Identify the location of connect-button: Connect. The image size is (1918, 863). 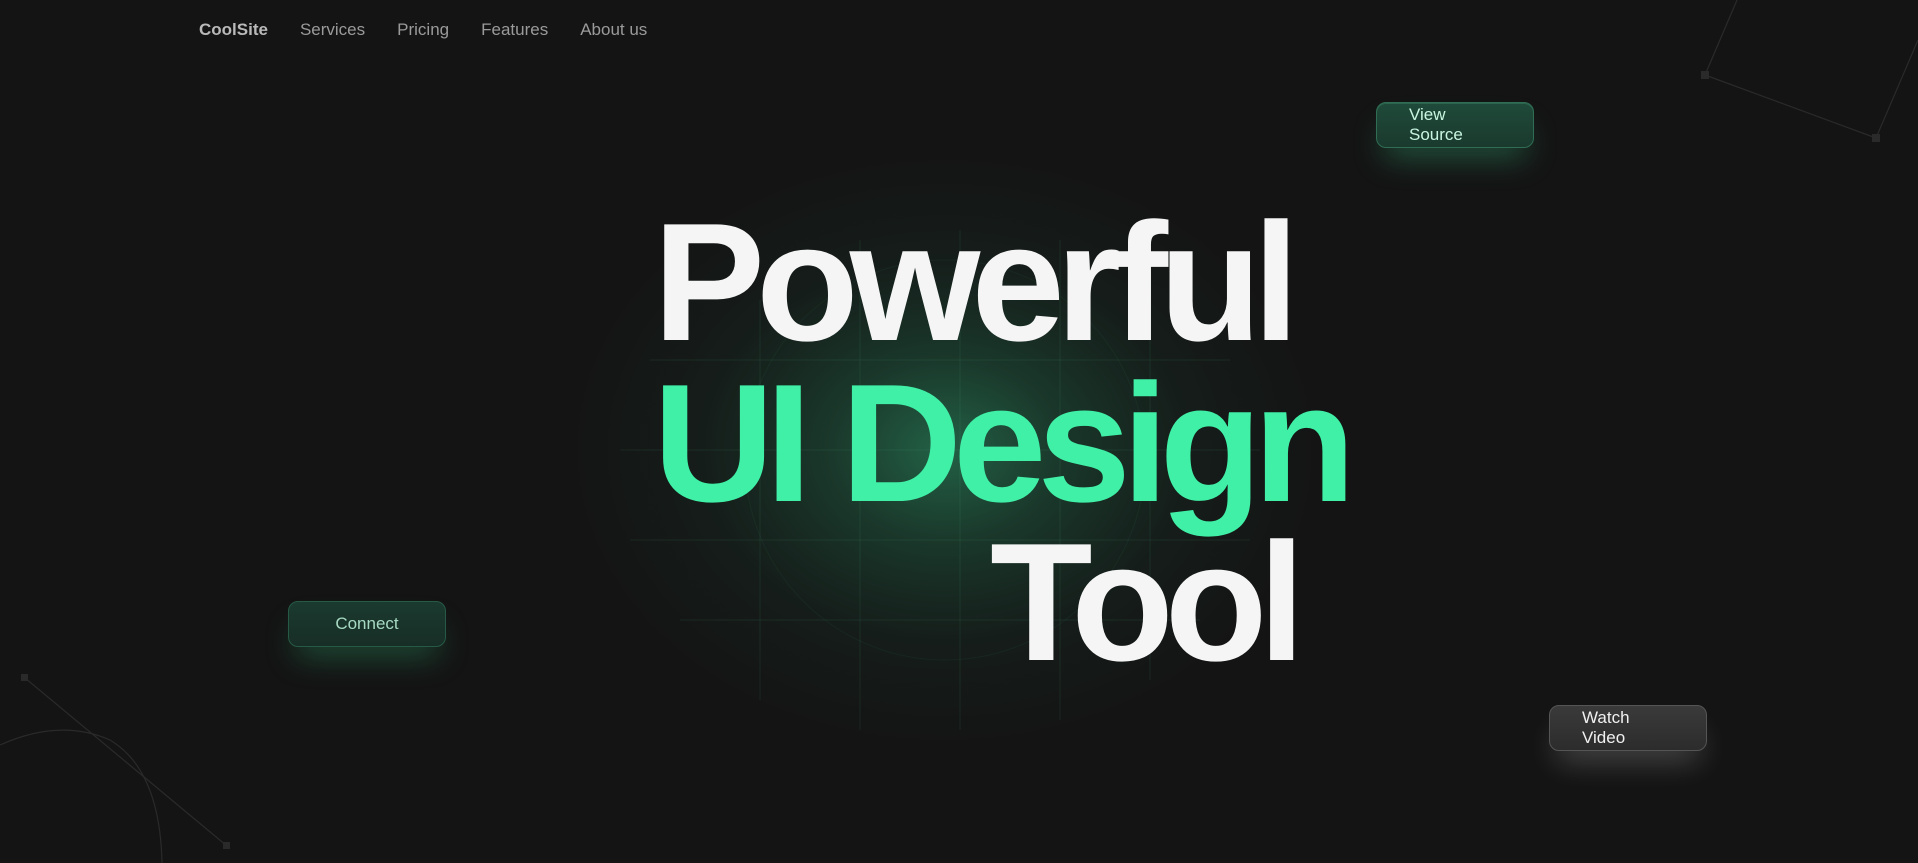
(367, 624).